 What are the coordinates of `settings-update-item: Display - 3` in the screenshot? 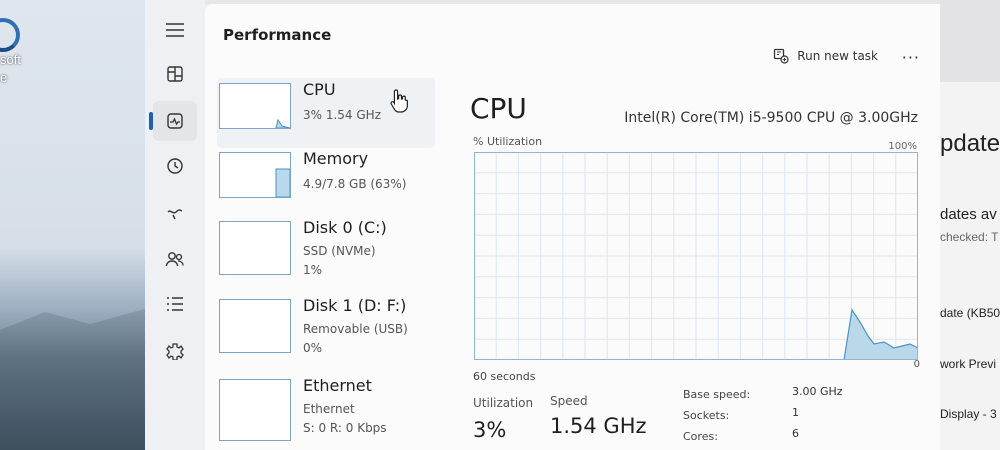 It's located at (968, 414).